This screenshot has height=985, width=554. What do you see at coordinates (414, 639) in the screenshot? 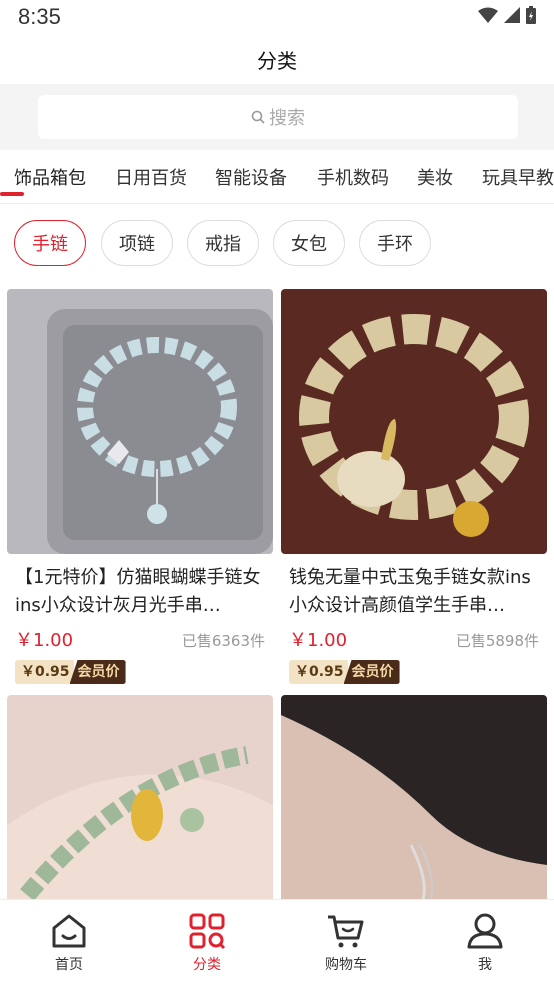
I see `price-row: ￥1.00 已售5898件` at bounding box center [414, 639].